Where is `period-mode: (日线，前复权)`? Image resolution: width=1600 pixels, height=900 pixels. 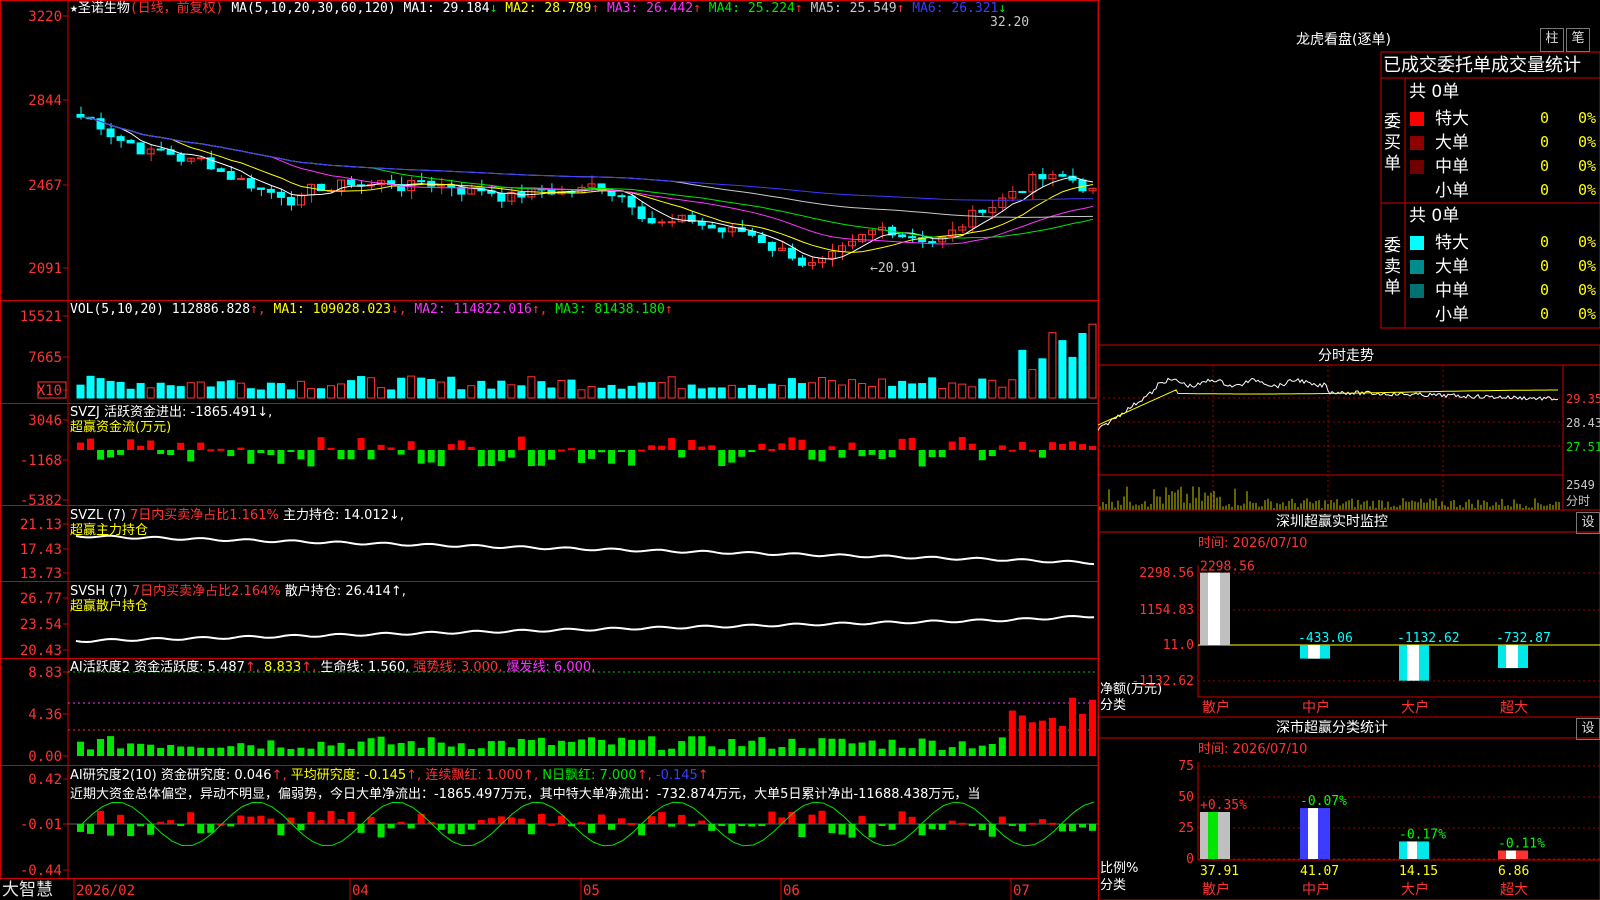 period-mode: (日线，前复权) is located at coordinates (177, 8).